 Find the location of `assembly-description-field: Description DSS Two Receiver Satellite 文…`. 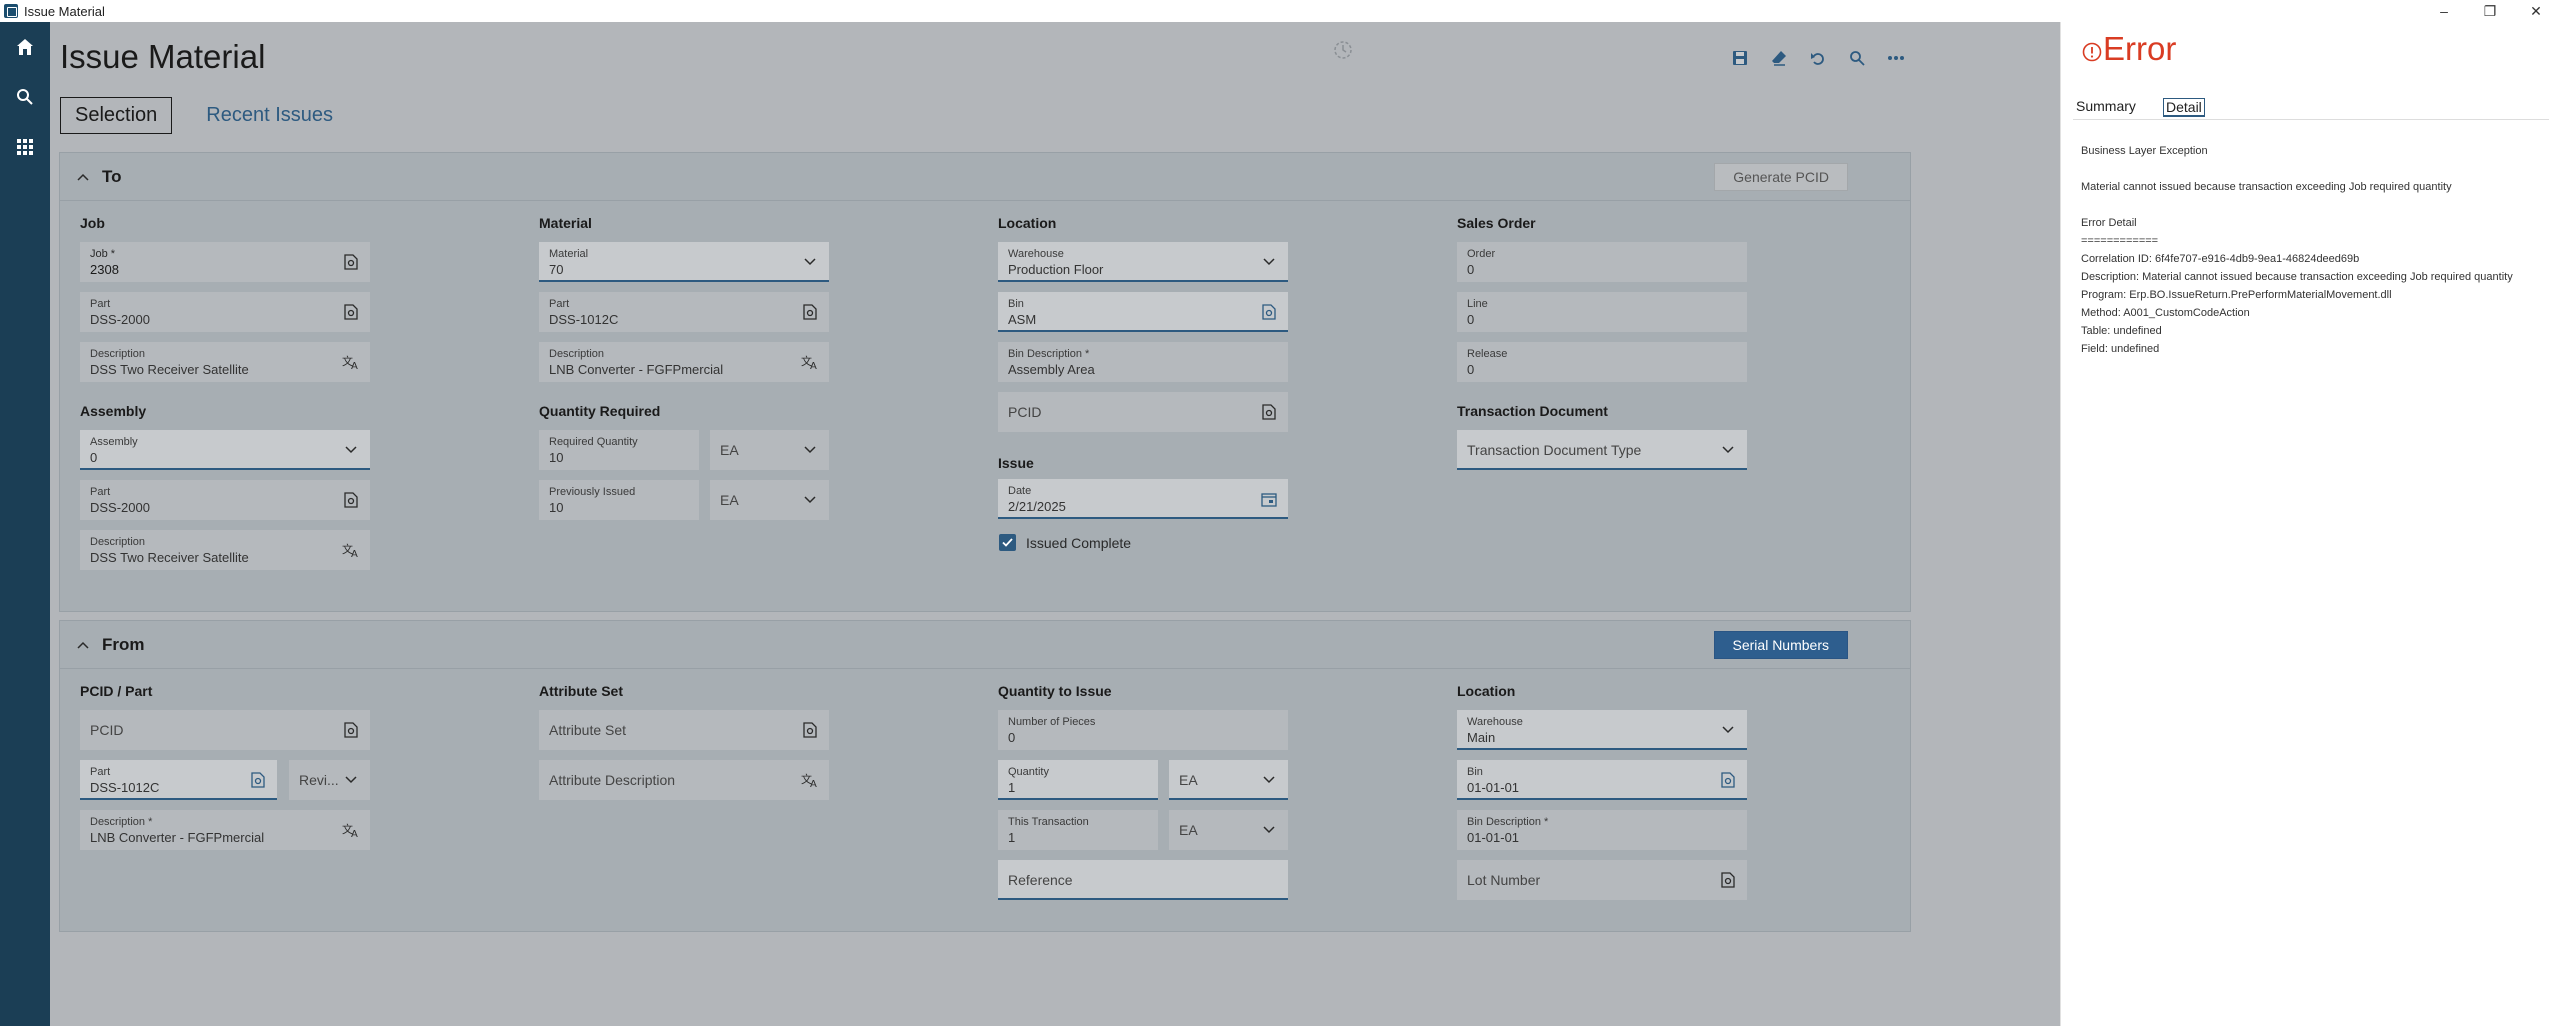

assembly-description-field: Description DSS Two Receiver Satellite 文… is located at coordinates (225, 550).